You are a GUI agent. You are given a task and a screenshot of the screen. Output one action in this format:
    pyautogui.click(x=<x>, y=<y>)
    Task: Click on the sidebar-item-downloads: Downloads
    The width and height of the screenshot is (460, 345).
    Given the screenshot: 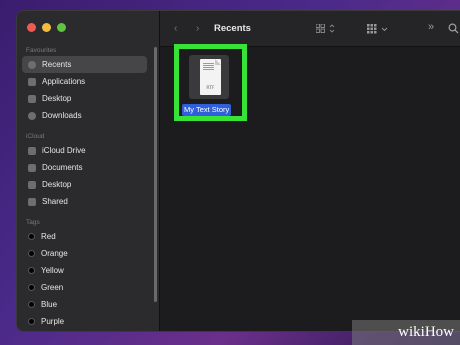 What is the action you would take?
    pyautogui.click(x=84, y=115)
    